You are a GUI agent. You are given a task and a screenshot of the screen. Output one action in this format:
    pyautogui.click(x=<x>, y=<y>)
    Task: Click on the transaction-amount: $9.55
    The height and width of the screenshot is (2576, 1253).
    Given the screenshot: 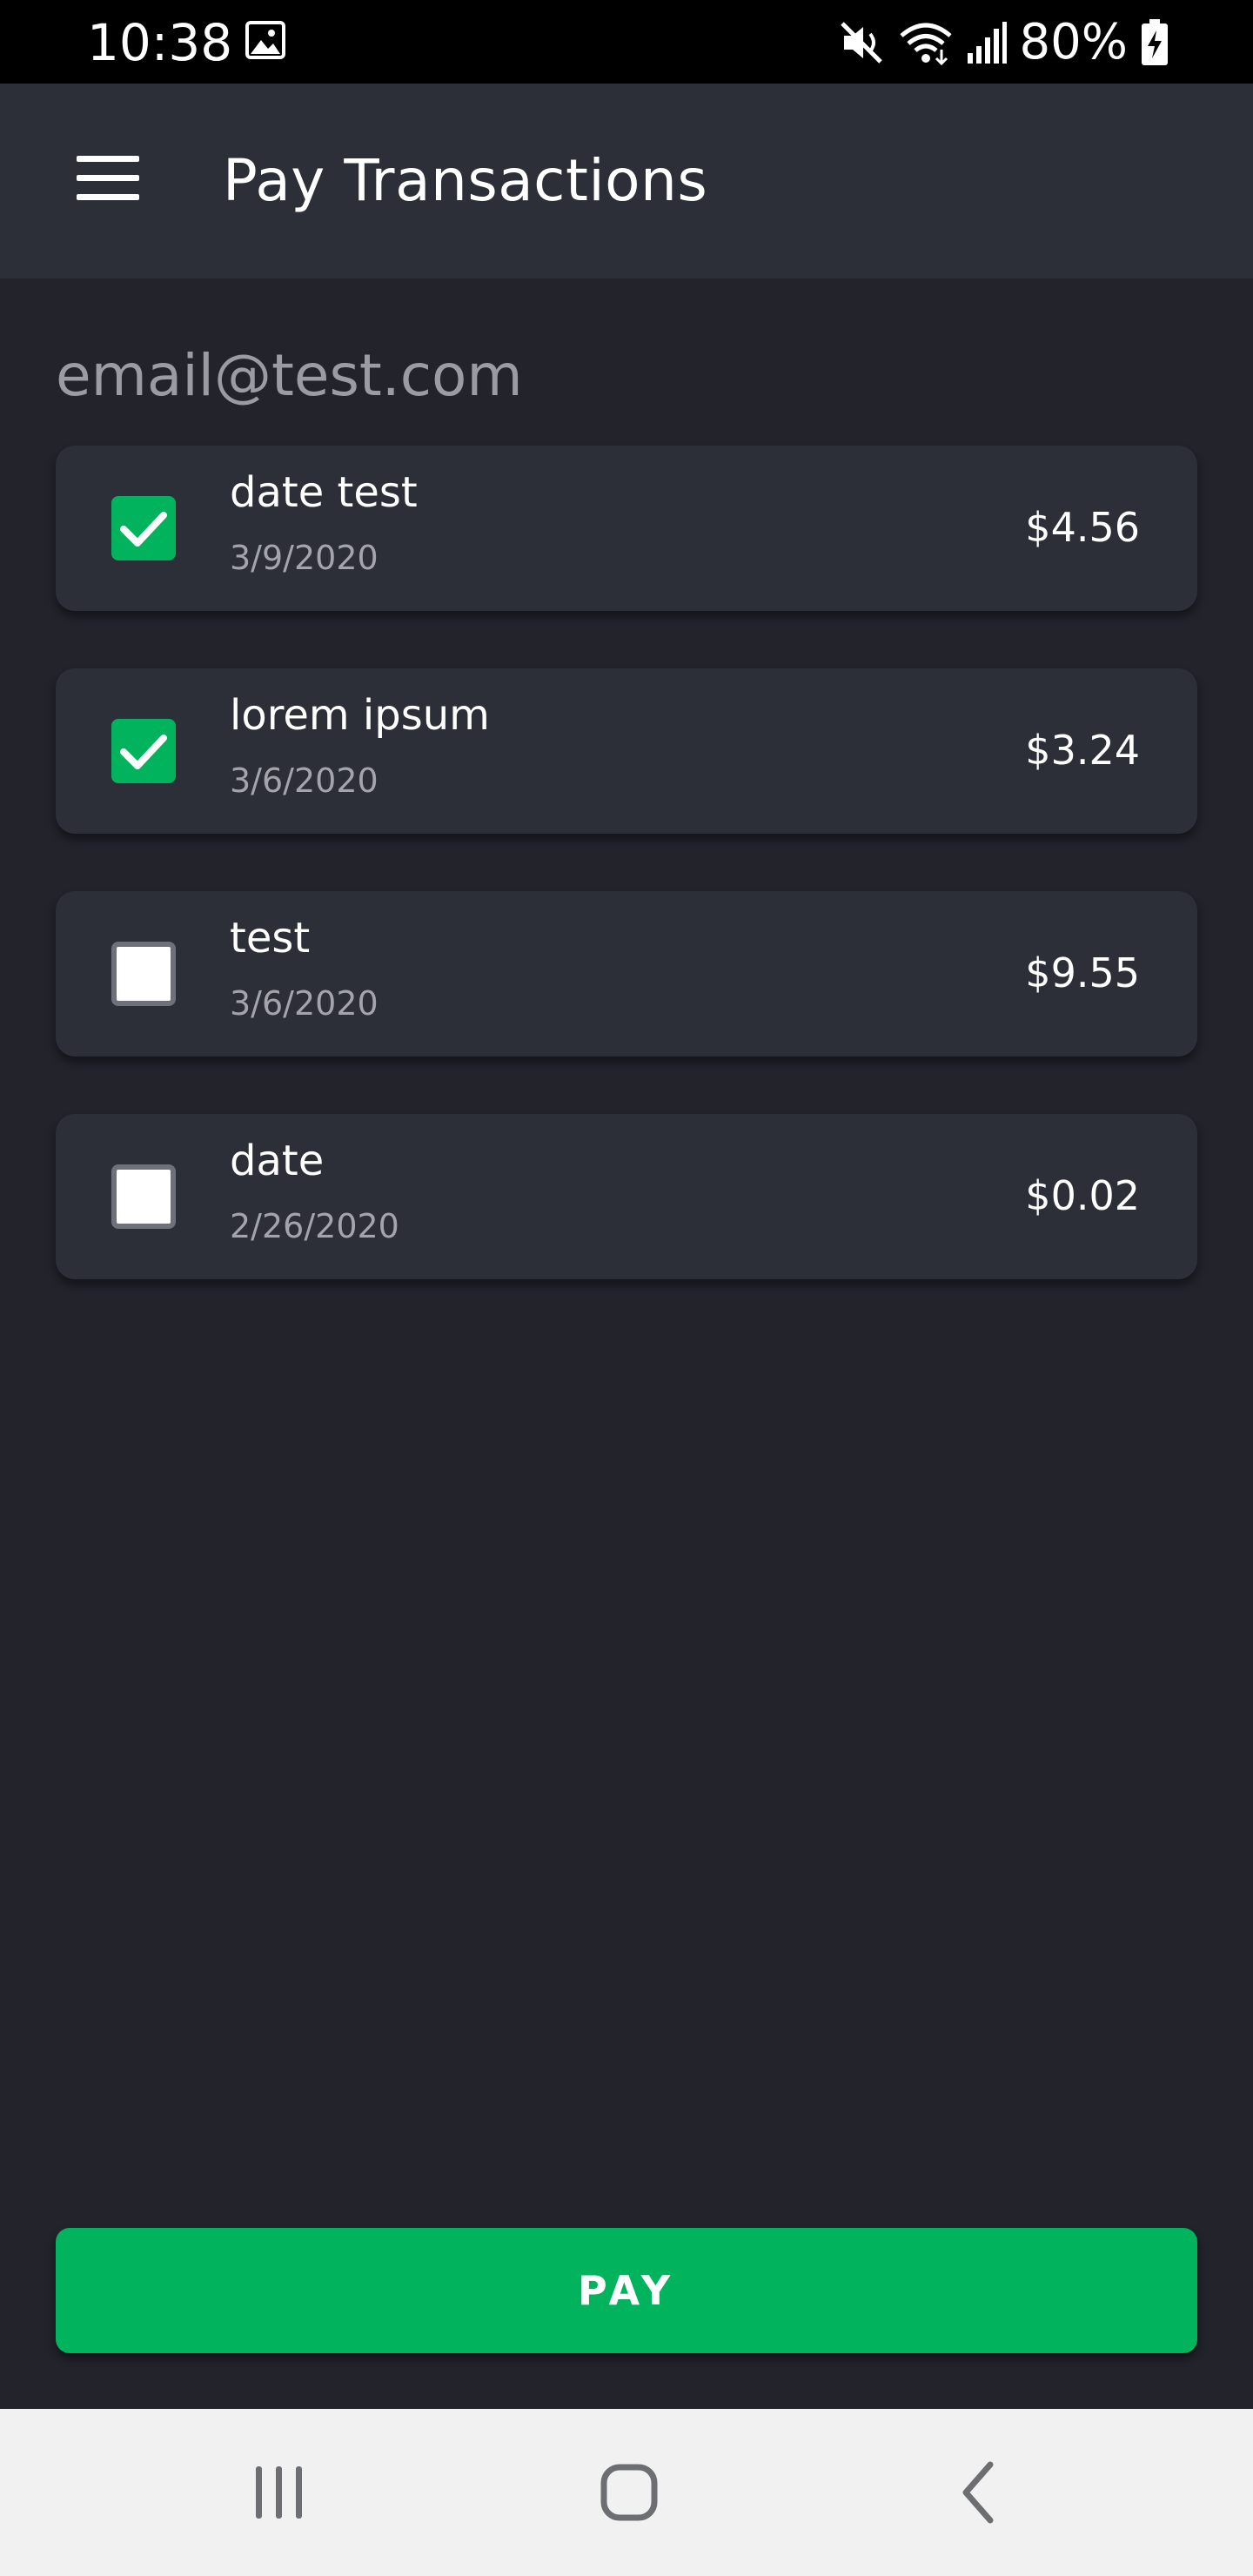 What is the action you would take?
    pyautogui.click(x=1082, y=972)
    